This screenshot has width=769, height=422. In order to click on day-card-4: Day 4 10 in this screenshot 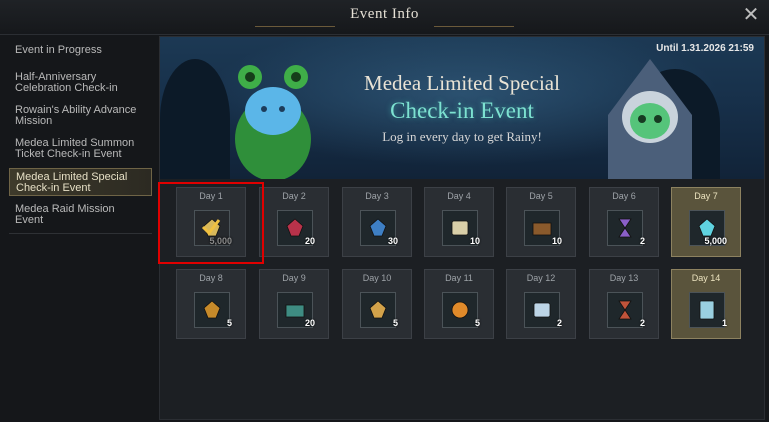, I will do `click(459, 222)`.